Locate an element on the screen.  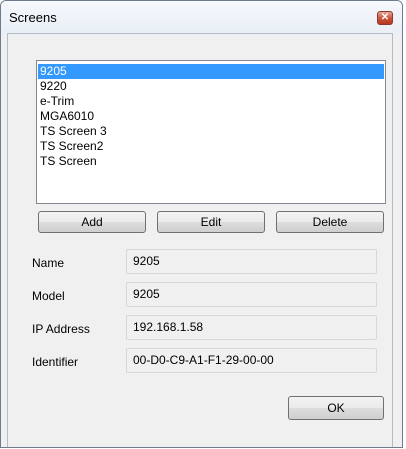
add-button: Add is located at coordinates (92, 222).